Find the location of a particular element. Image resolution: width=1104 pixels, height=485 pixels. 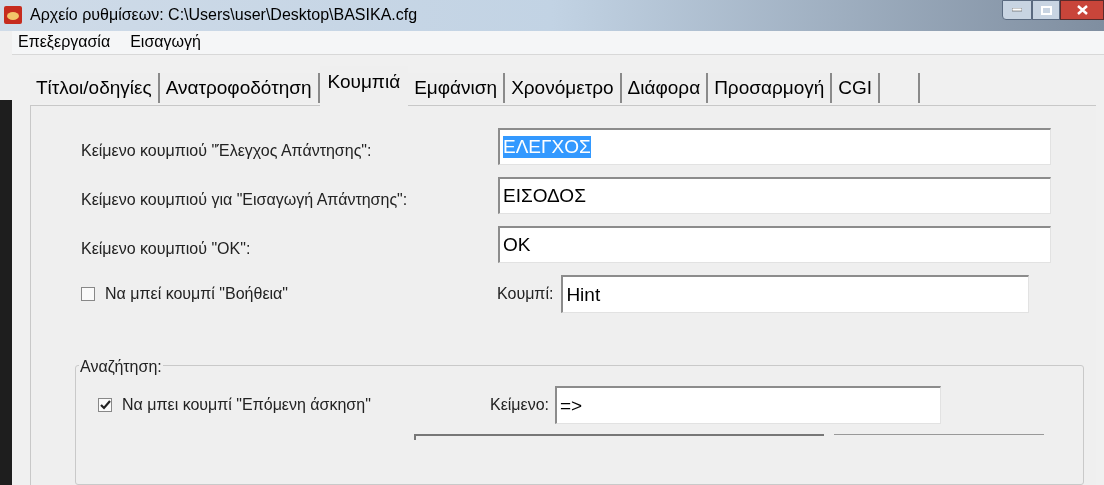

field-label: Κείμενο κουμπιού για "Εισαγωγή Απάντησης": is located at coordinates (245, 199).